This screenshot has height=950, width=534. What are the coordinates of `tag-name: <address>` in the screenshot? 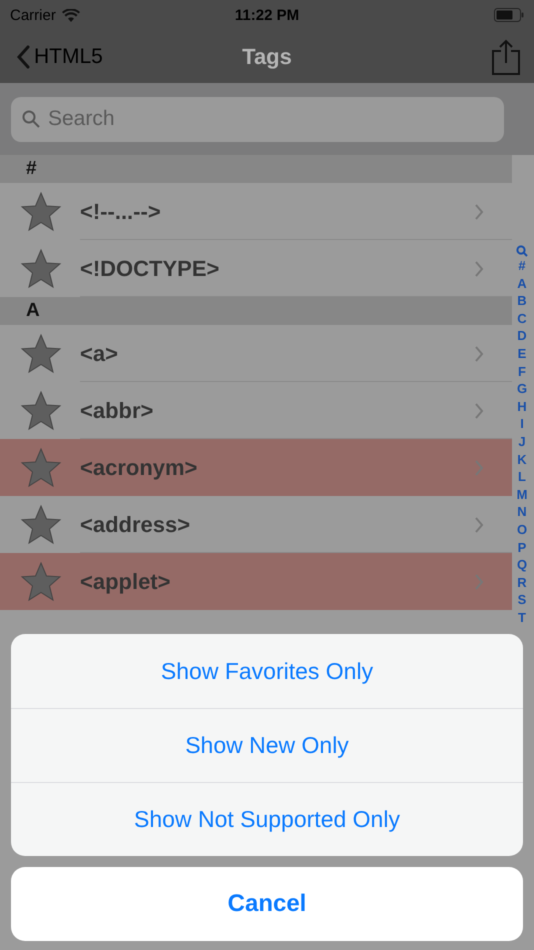 It's located at (136, 525).